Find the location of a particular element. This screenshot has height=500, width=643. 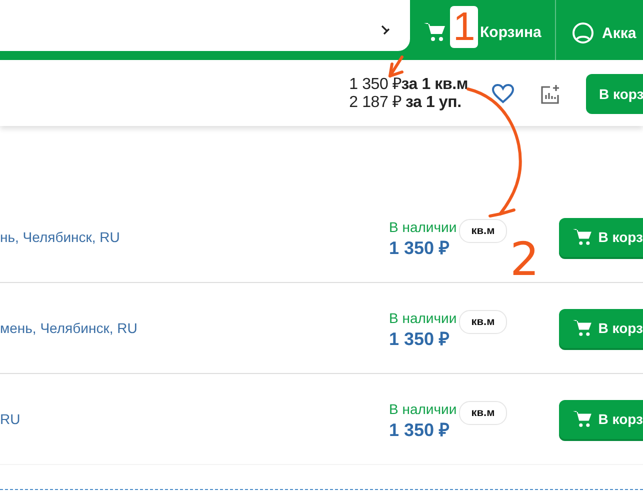

account-label: Акка is located at coordinates (619, 33).